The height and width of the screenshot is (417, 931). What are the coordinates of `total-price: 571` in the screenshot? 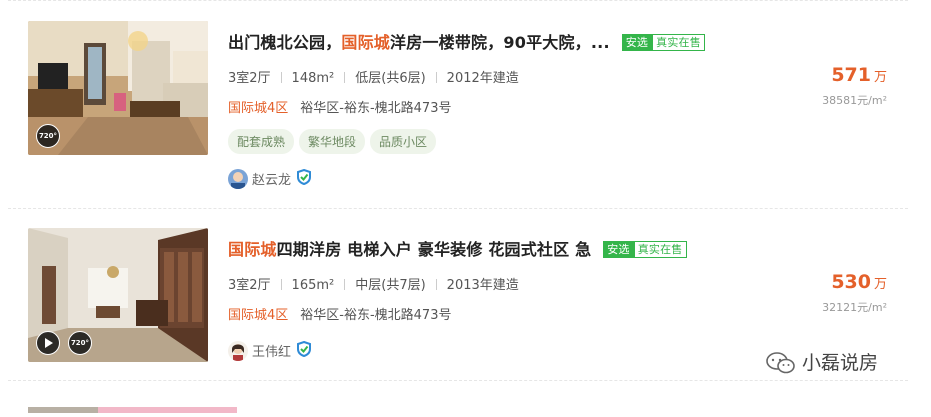 It's located at (851, 75).